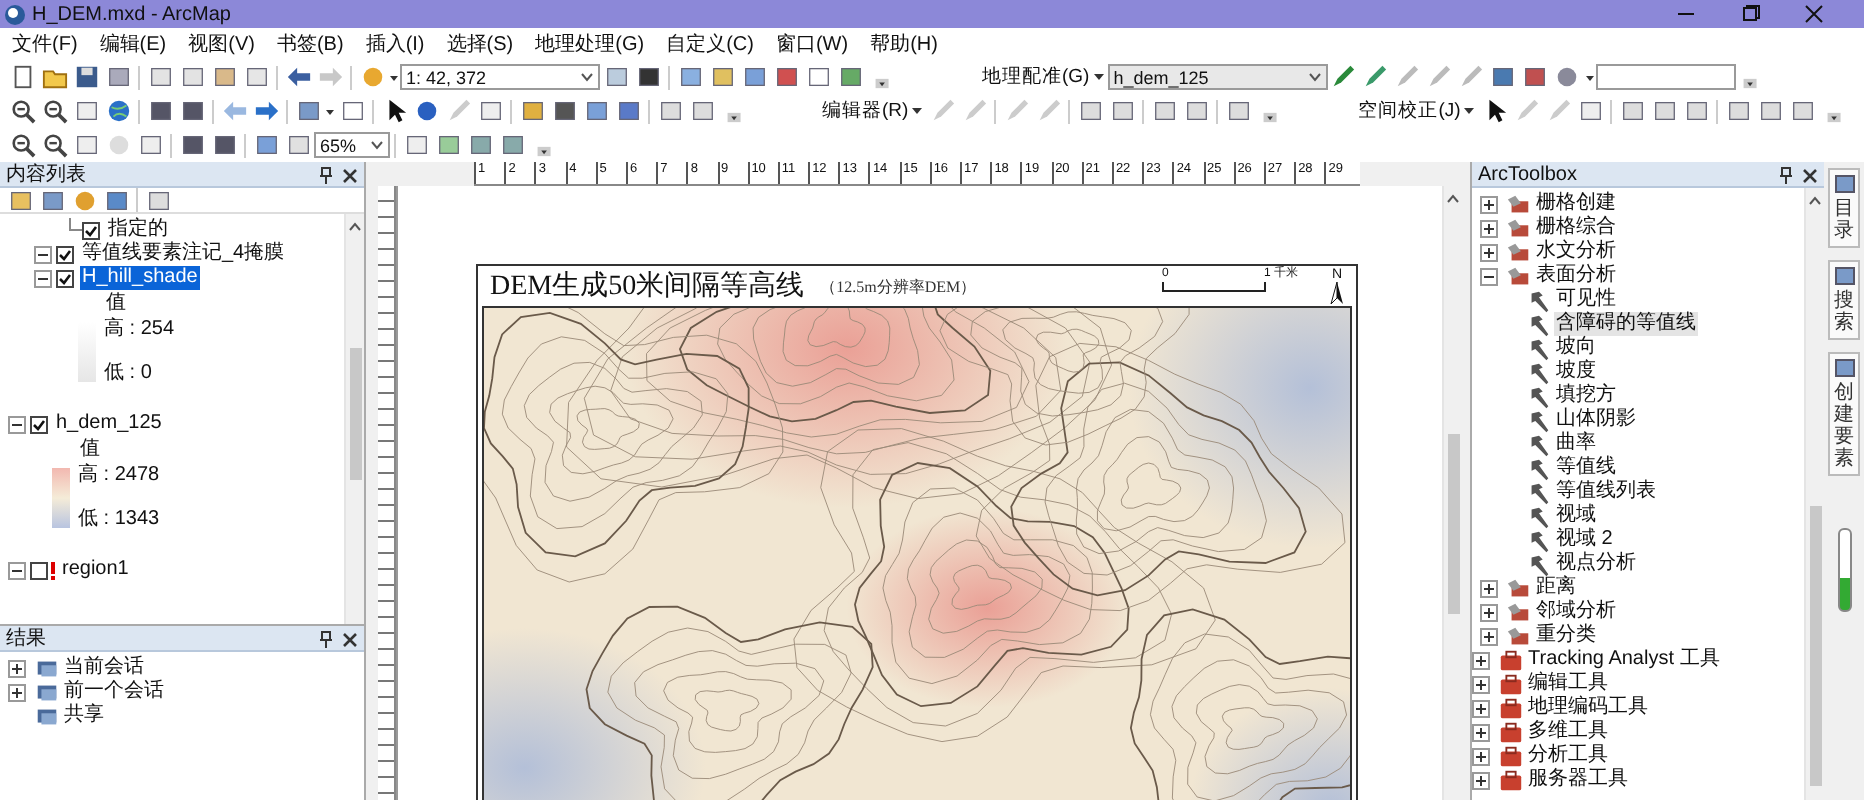 This screenshot has height=800, width=1864. What do you see at coordinates (109, 424) in the screenshot?
I see `layer-name: h_dem_125` at bounding box center [109, 424].